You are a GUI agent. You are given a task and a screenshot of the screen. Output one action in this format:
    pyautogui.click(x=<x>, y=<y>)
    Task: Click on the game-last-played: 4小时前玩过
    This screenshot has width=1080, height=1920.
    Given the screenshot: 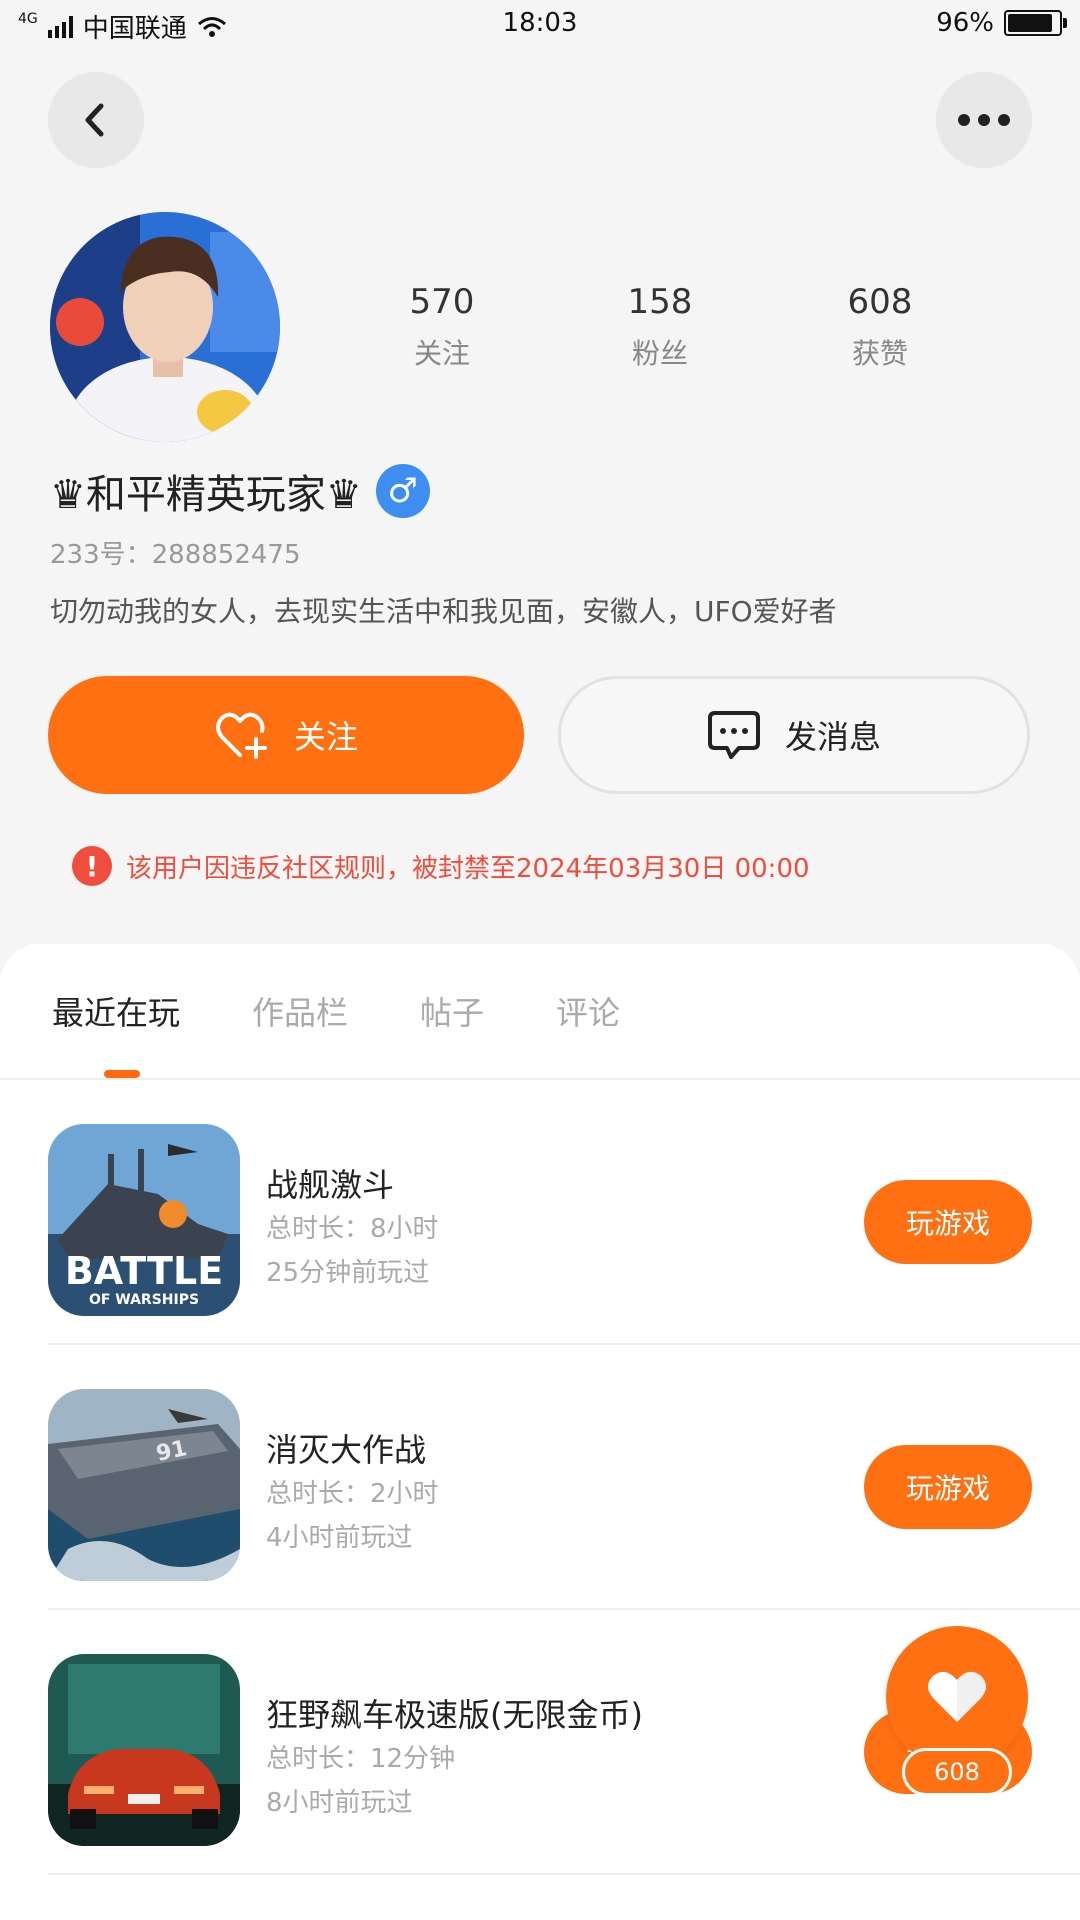 What is the action you would take?
    pyautogui.click(x=339, y=1538)
    